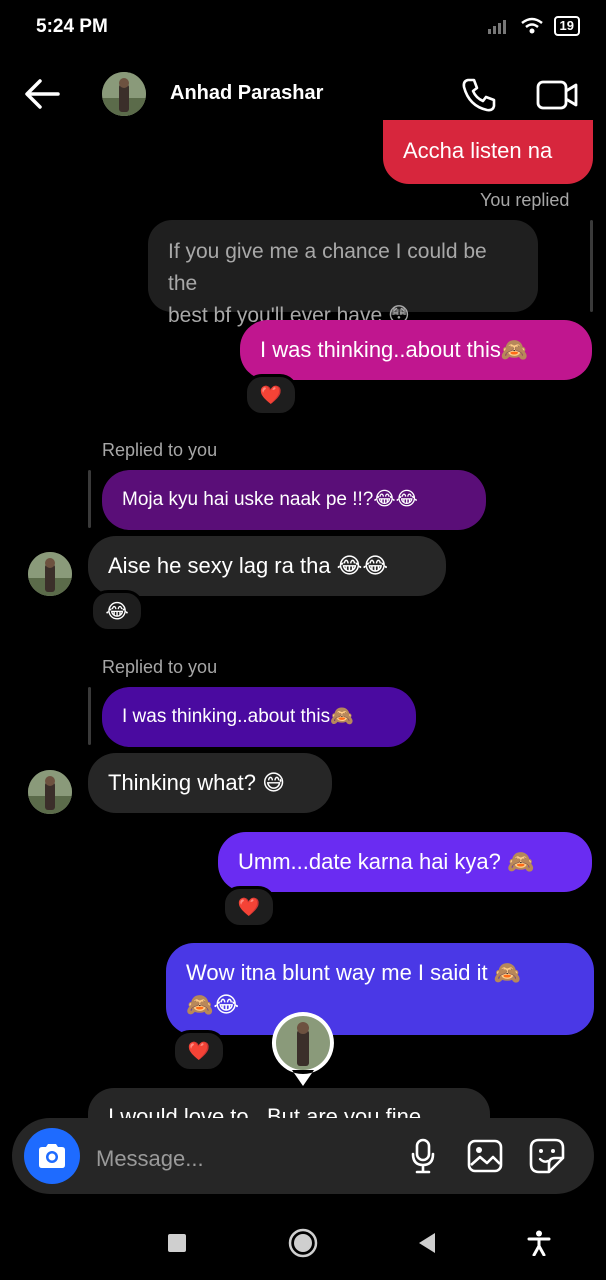  I want to click on square-icon, so click(177, 1243).